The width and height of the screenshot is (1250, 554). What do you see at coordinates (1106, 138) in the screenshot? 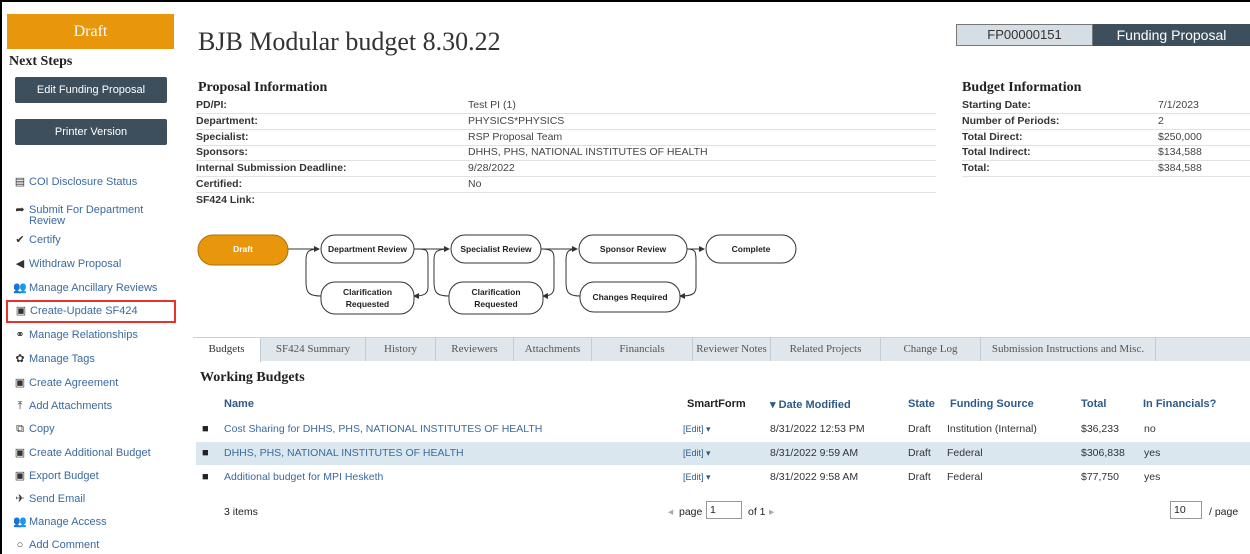
I see `info-row: Total Direct: $250,000` at bounding box center [1106, 138].